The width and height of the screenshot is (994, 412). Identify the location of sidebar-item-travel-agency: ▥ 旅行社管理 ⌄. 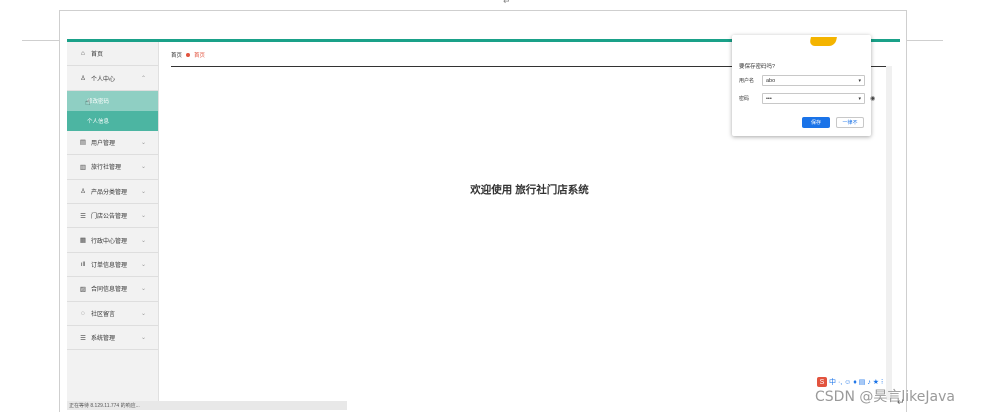
(112, 167).